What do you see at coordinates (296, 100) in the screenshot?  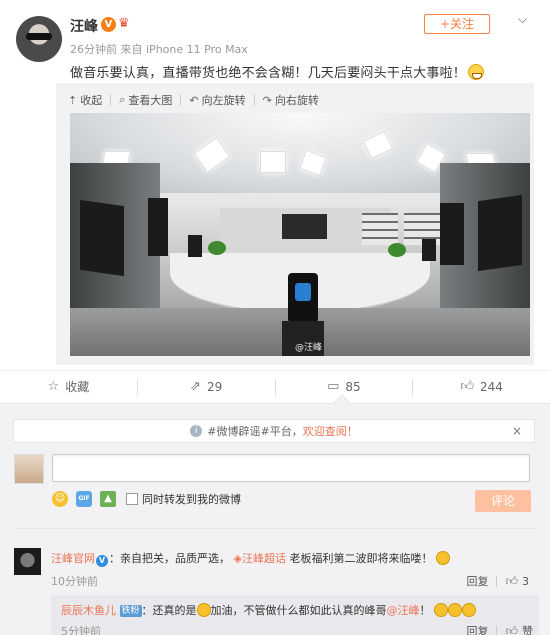 I see `rotate-right-label: 向右旋转` at bounding box center [296, 100].